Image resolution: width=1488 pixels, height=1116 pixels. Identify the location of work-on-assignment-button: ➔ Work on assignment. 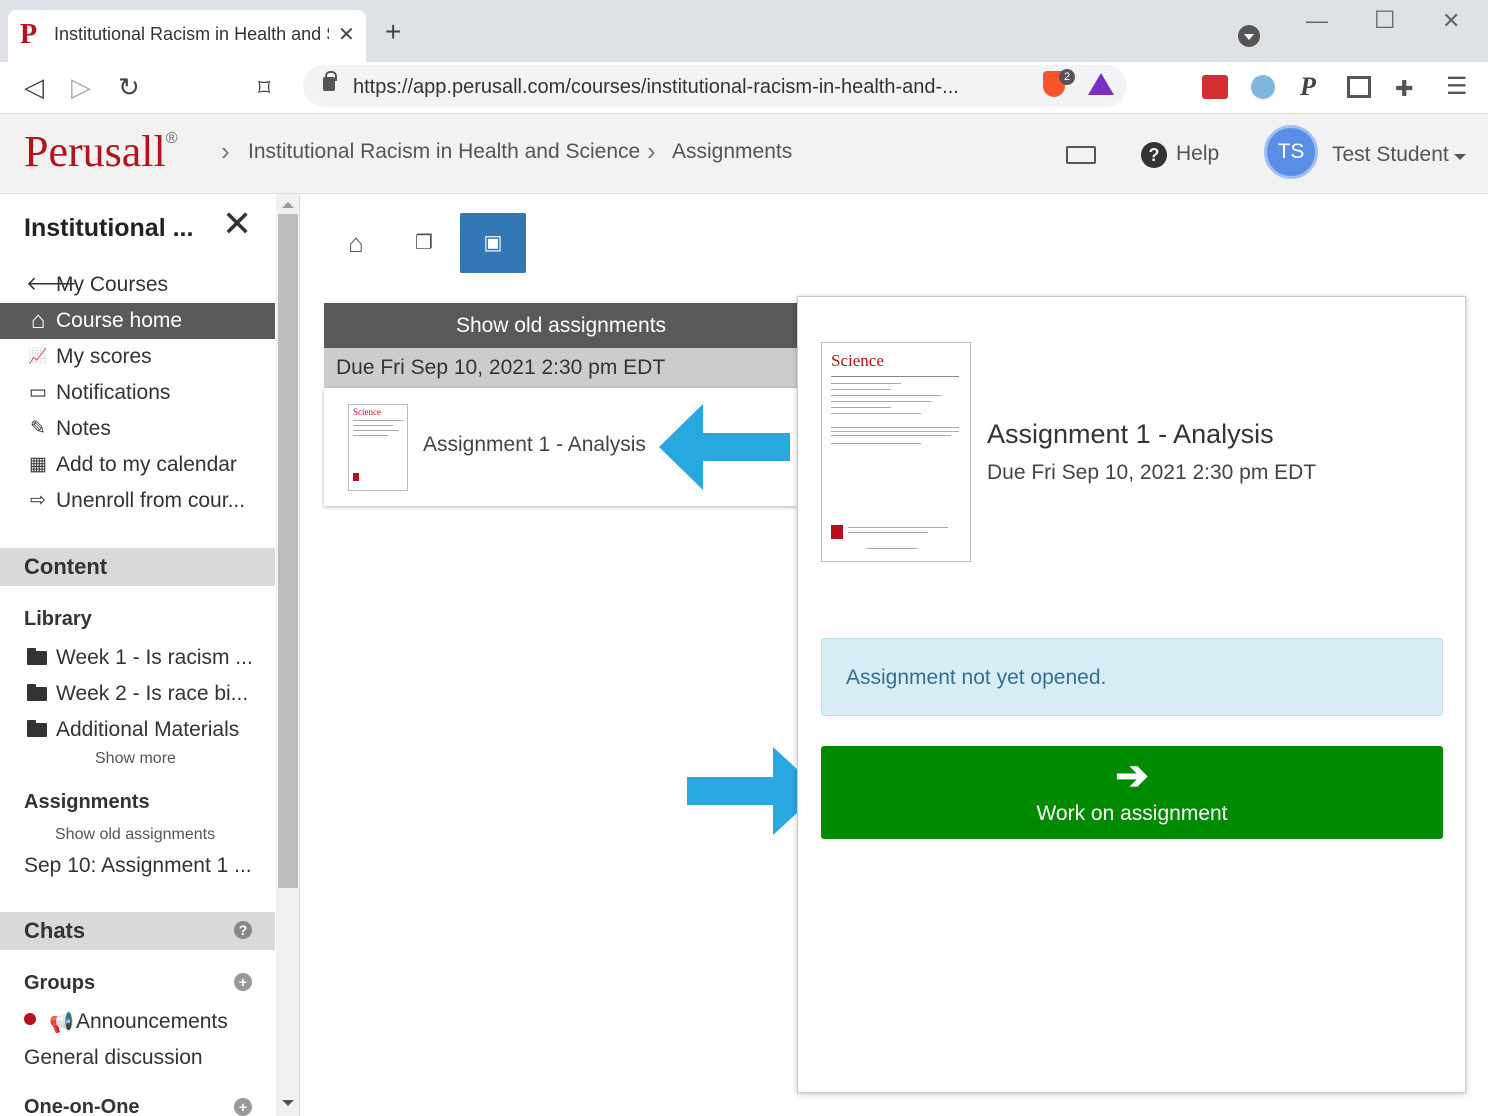
(1132, 792).